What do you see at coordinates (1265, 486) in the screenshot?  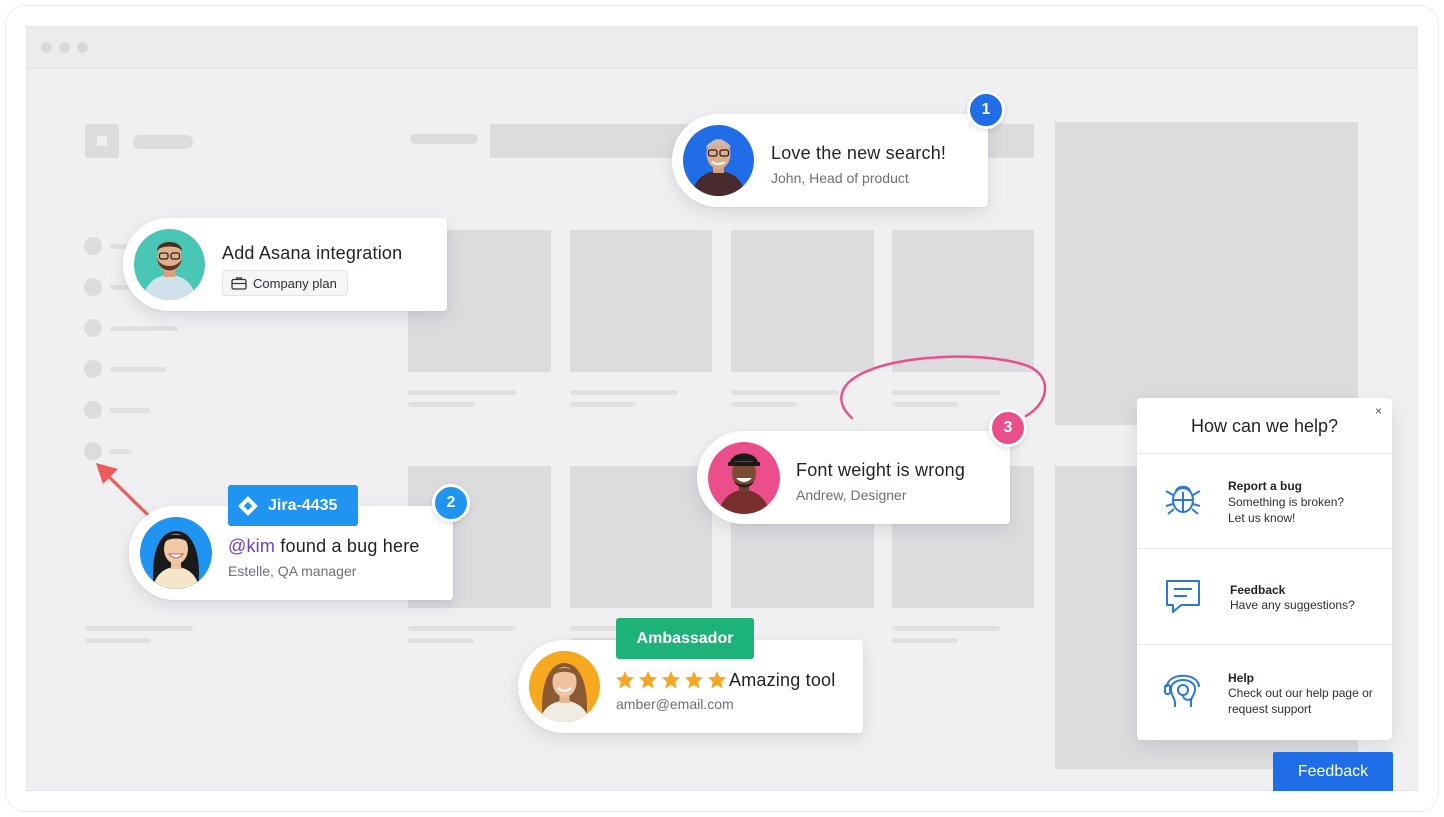 I see `help-option-title: Report a bug` at bounding box center [1265, 486].